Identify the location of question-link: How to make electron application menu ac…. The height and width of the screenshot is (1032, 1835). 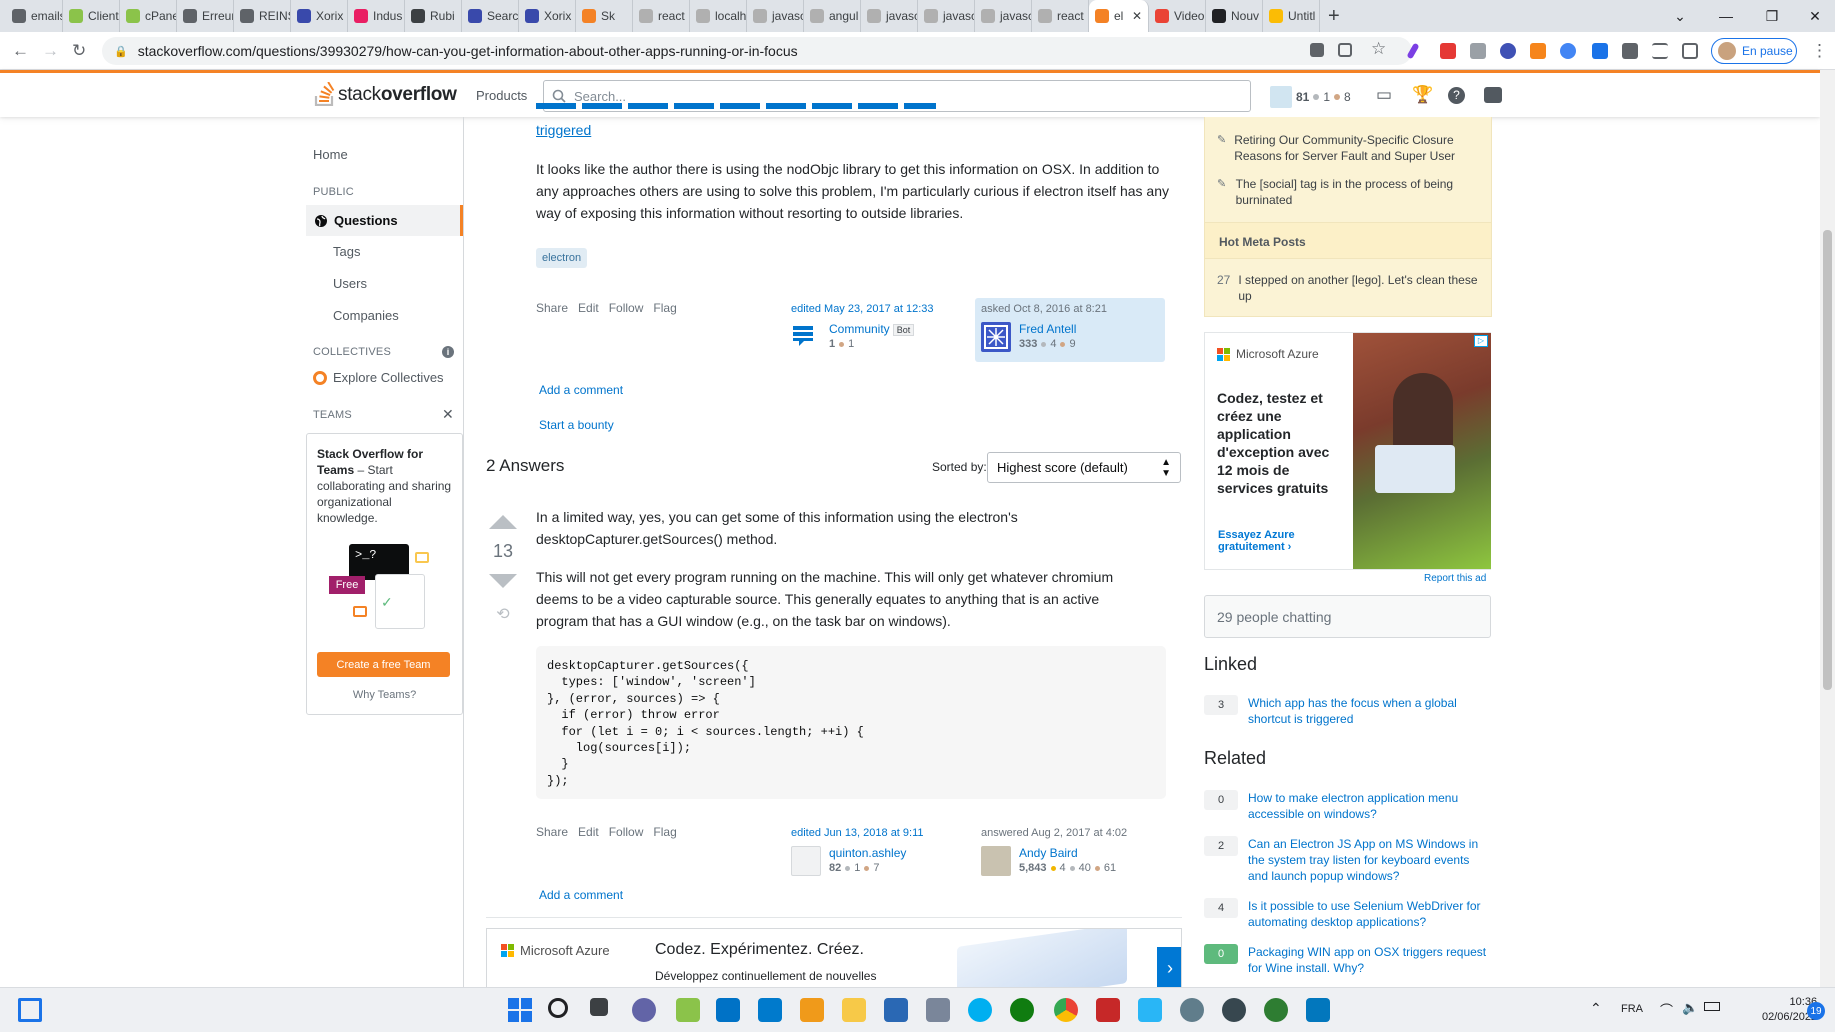
(1370, 806).